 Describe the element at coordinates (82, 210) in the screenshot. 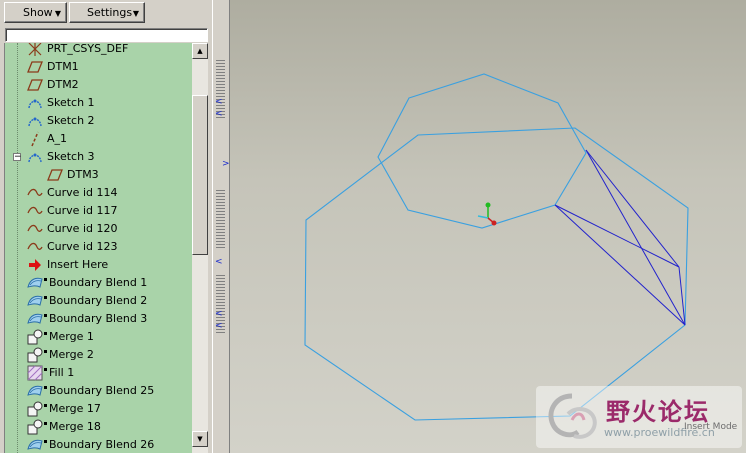

I see `tree-item-label: Curve id 117` at that location.